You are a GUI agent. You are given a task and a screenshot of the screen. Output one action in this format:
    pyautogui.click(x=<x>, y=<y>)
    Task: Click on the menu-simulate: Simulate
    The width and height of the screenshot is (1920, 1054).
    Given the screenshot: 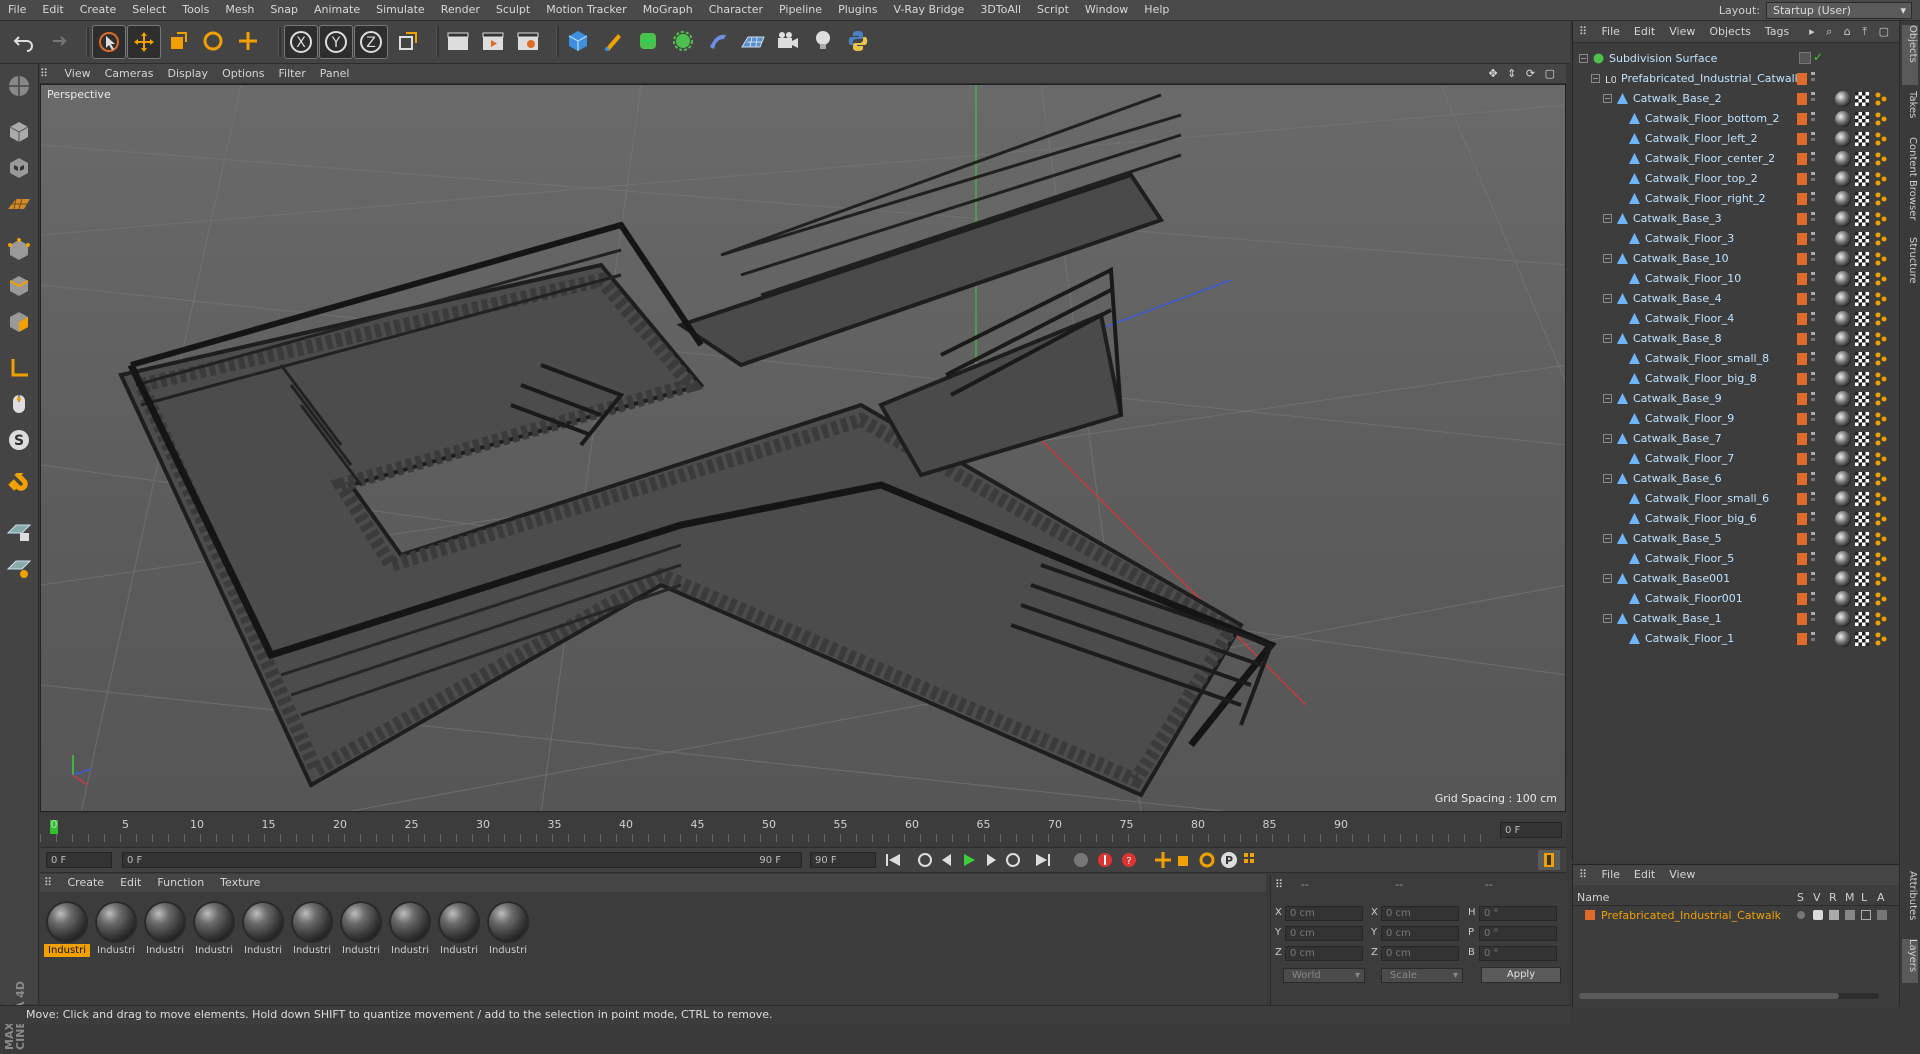 What is the action you would take?
    pyautogui.click(x=400, y=10)
    